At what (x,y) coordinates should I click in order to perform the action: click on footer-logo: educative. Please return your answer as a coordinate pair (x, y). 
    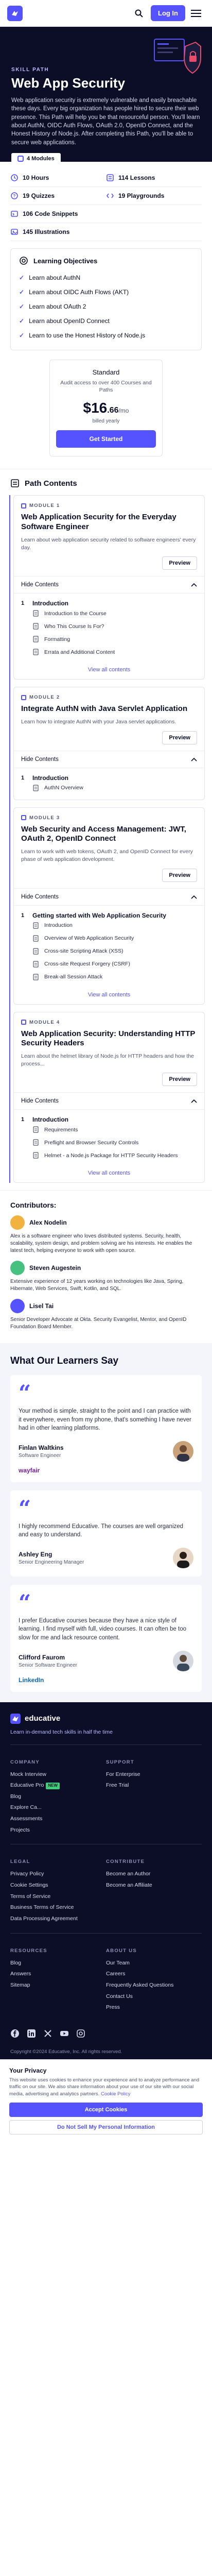
    Looking at the image, I should click on (106, 1718).